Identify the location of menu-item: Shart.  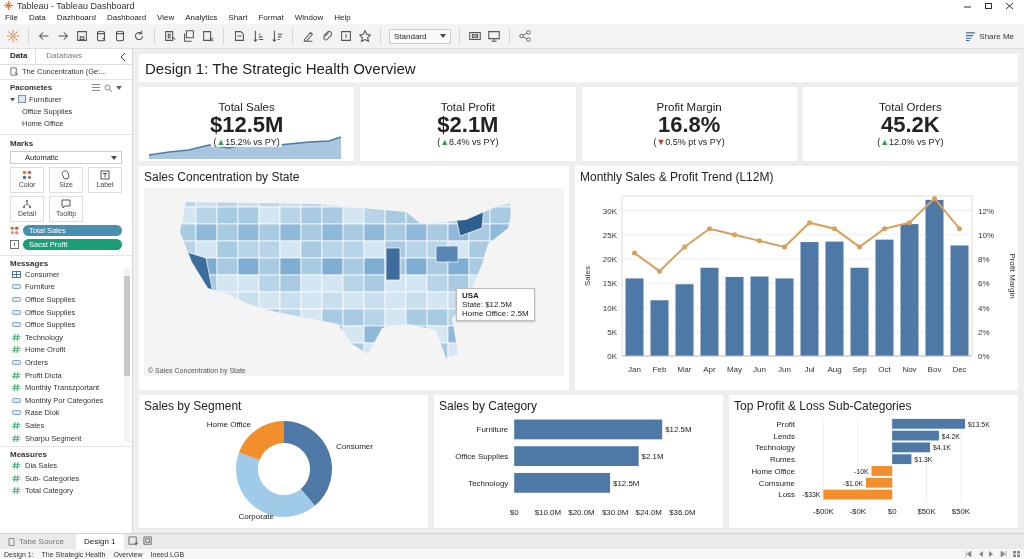
(238, 17).